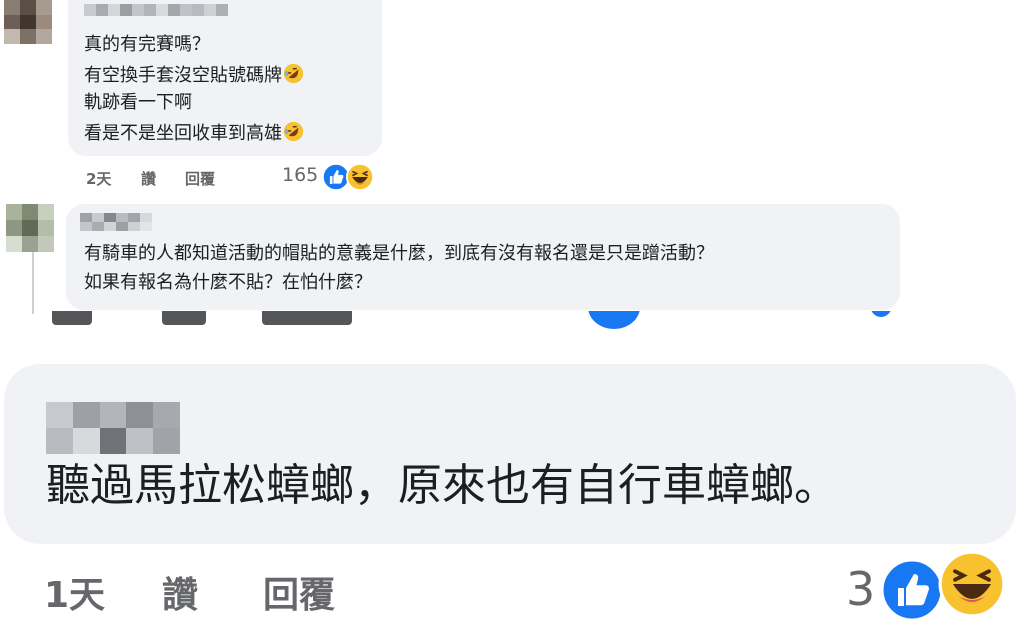  Describe the element at coordinates (860, 589) in the screenshot. I see `reaction-count: 3` at that location.